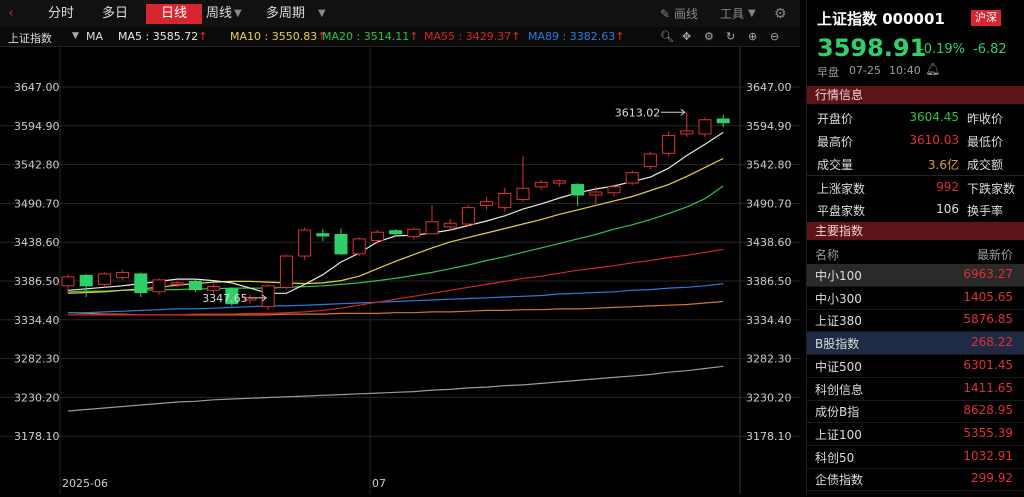 This screenshot has height=497, width=1024. I want to click on tab-multi-day: 多日, so click(115, 14).